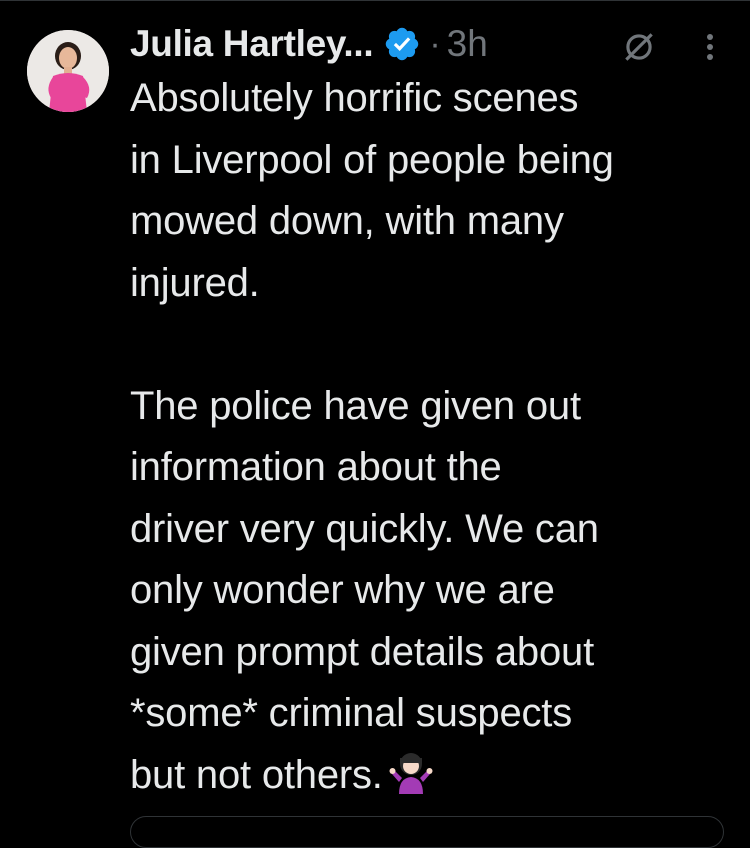 The image size is (750, 848). I want to click on timestamp: 3h, so click(467, 44).